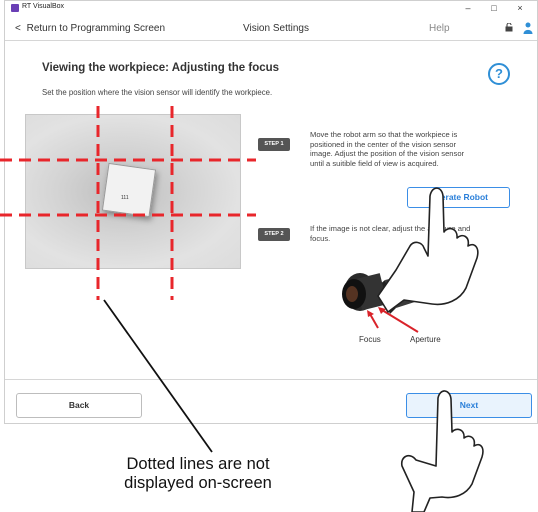 This screenshot has width=538, height=512. What do you see at coordinates (394, 300) in the screenshot?
I see `camera-illustration` at bounding box center [394, 300].